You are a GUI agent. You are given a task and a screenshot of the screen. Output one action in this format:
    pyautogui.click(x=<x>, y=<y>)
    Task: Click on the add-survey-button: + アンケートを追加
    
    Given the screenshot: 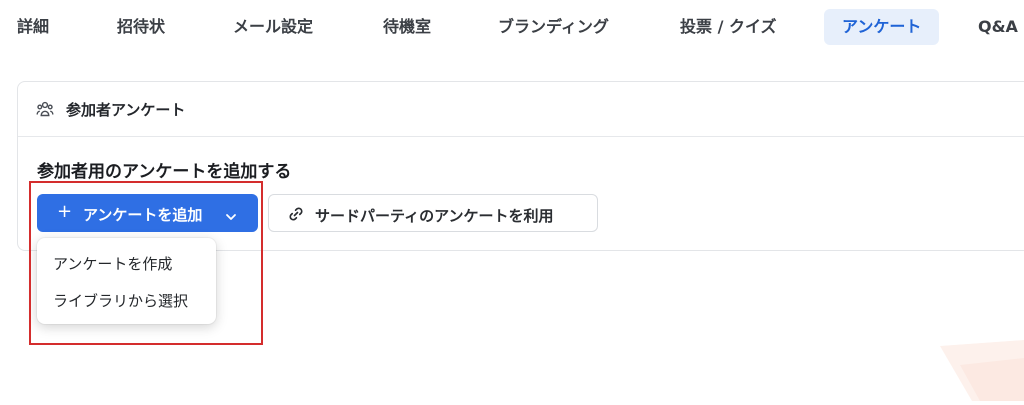 What is the action you would take?
    pyautogui.click(x=147, y=213)
    